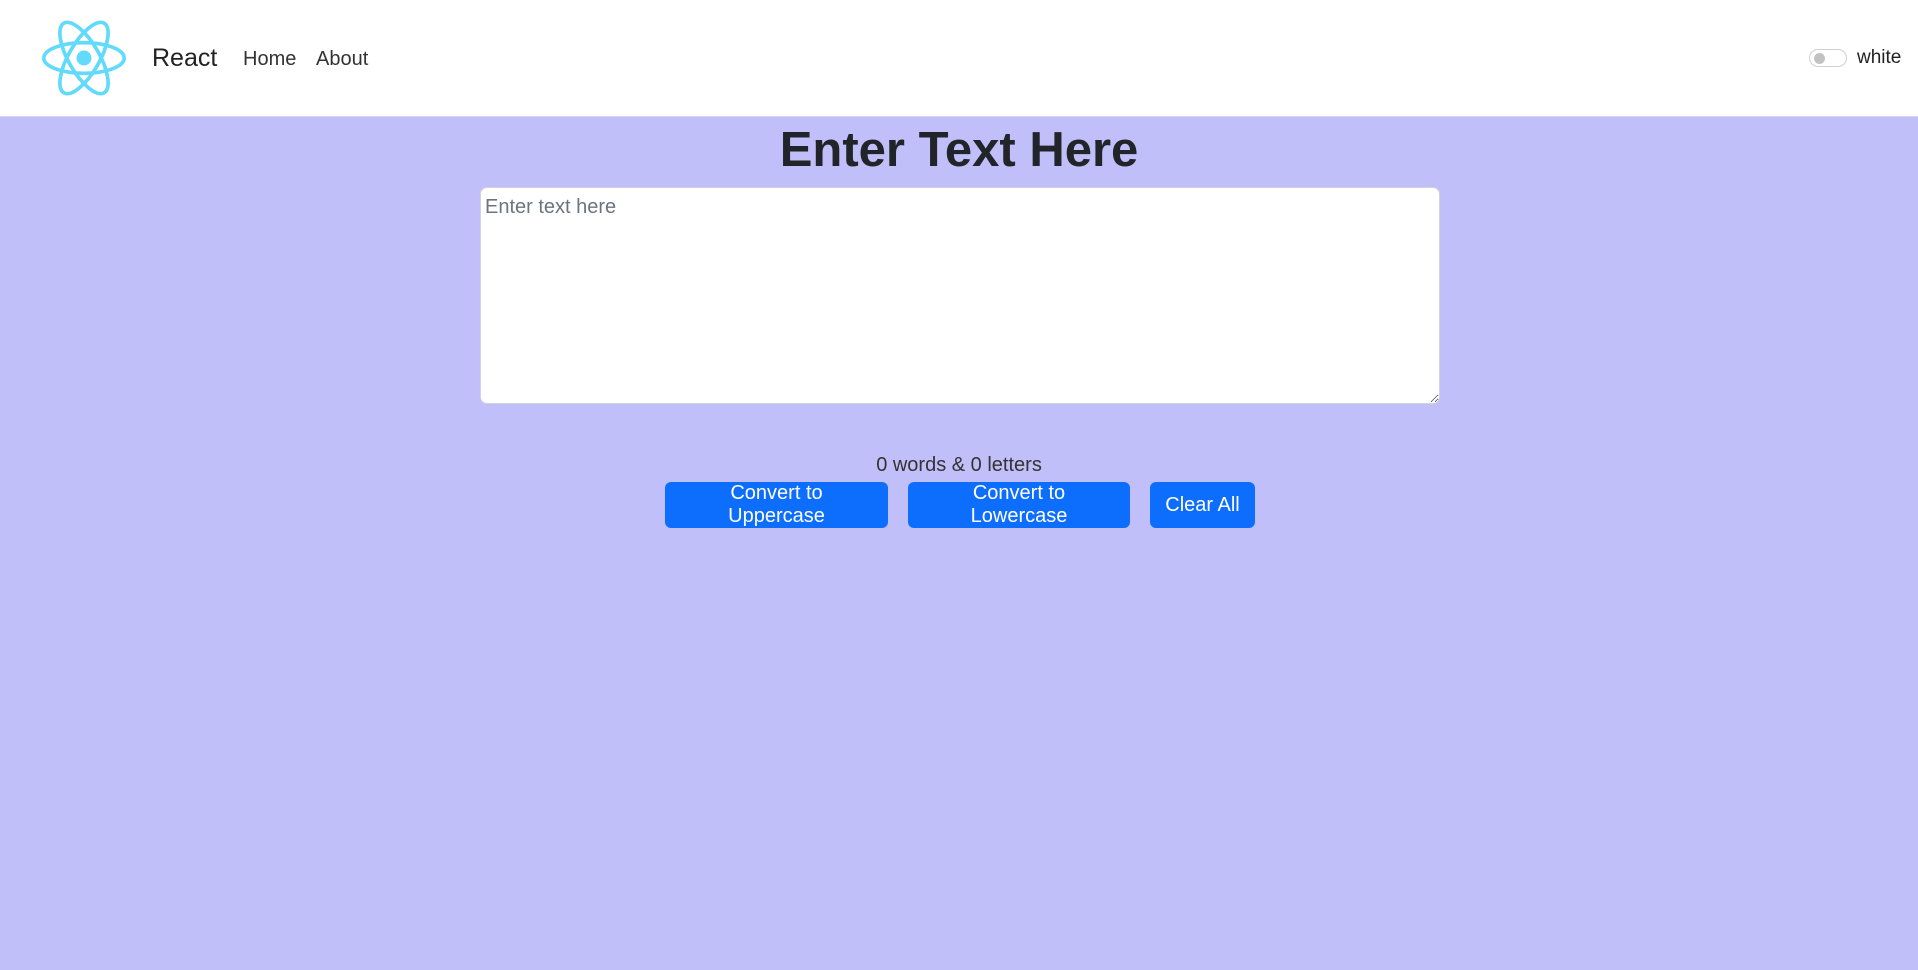  Describe the element at coordinates (184, 58) in the screenshot. I see `brand-link: React` at that location.